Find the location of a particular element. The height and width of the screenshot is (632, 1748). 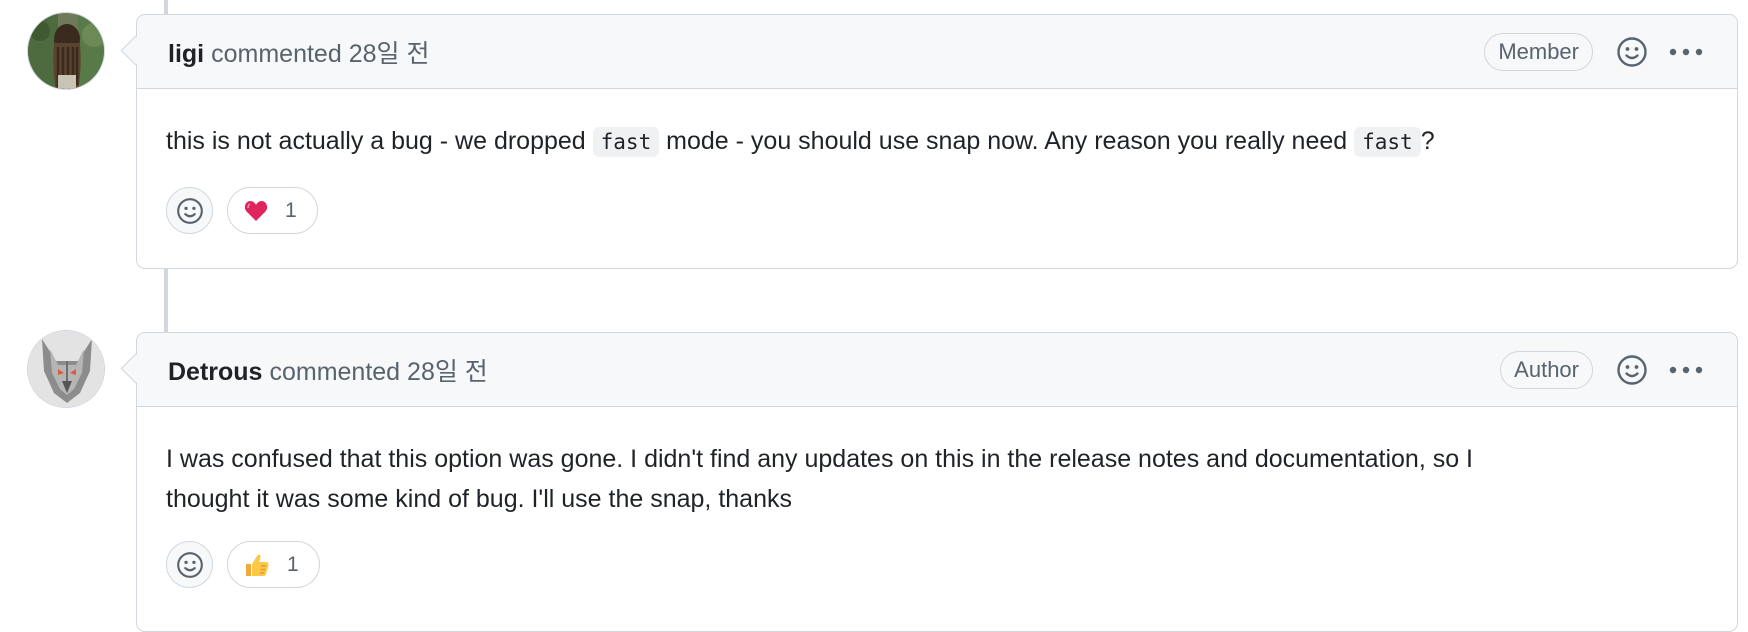

avatar-detrous is located at coordinates (66, 369).